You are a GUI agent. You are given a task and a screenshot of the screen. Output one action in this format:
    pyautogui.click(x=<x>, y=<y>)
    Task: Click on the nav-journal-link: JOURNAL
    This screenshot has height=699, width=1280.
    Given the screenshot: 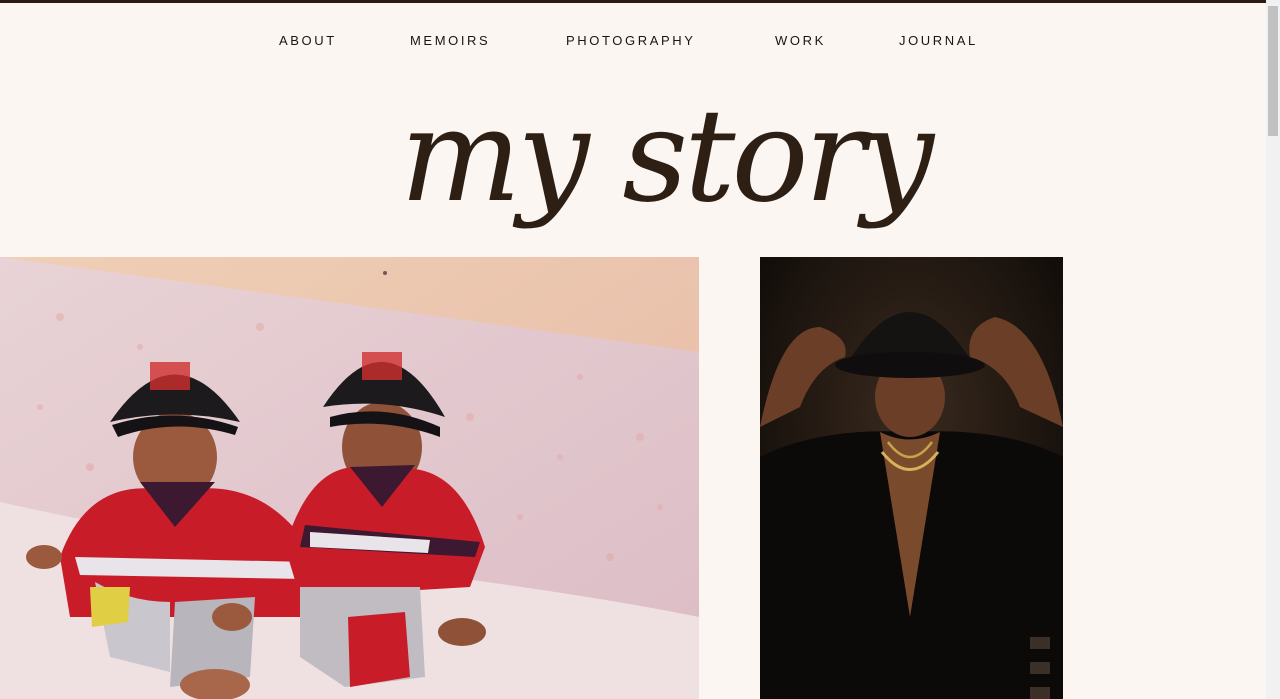 What is the action you would take?
    pyautogui.click(x=938, y=40)
    